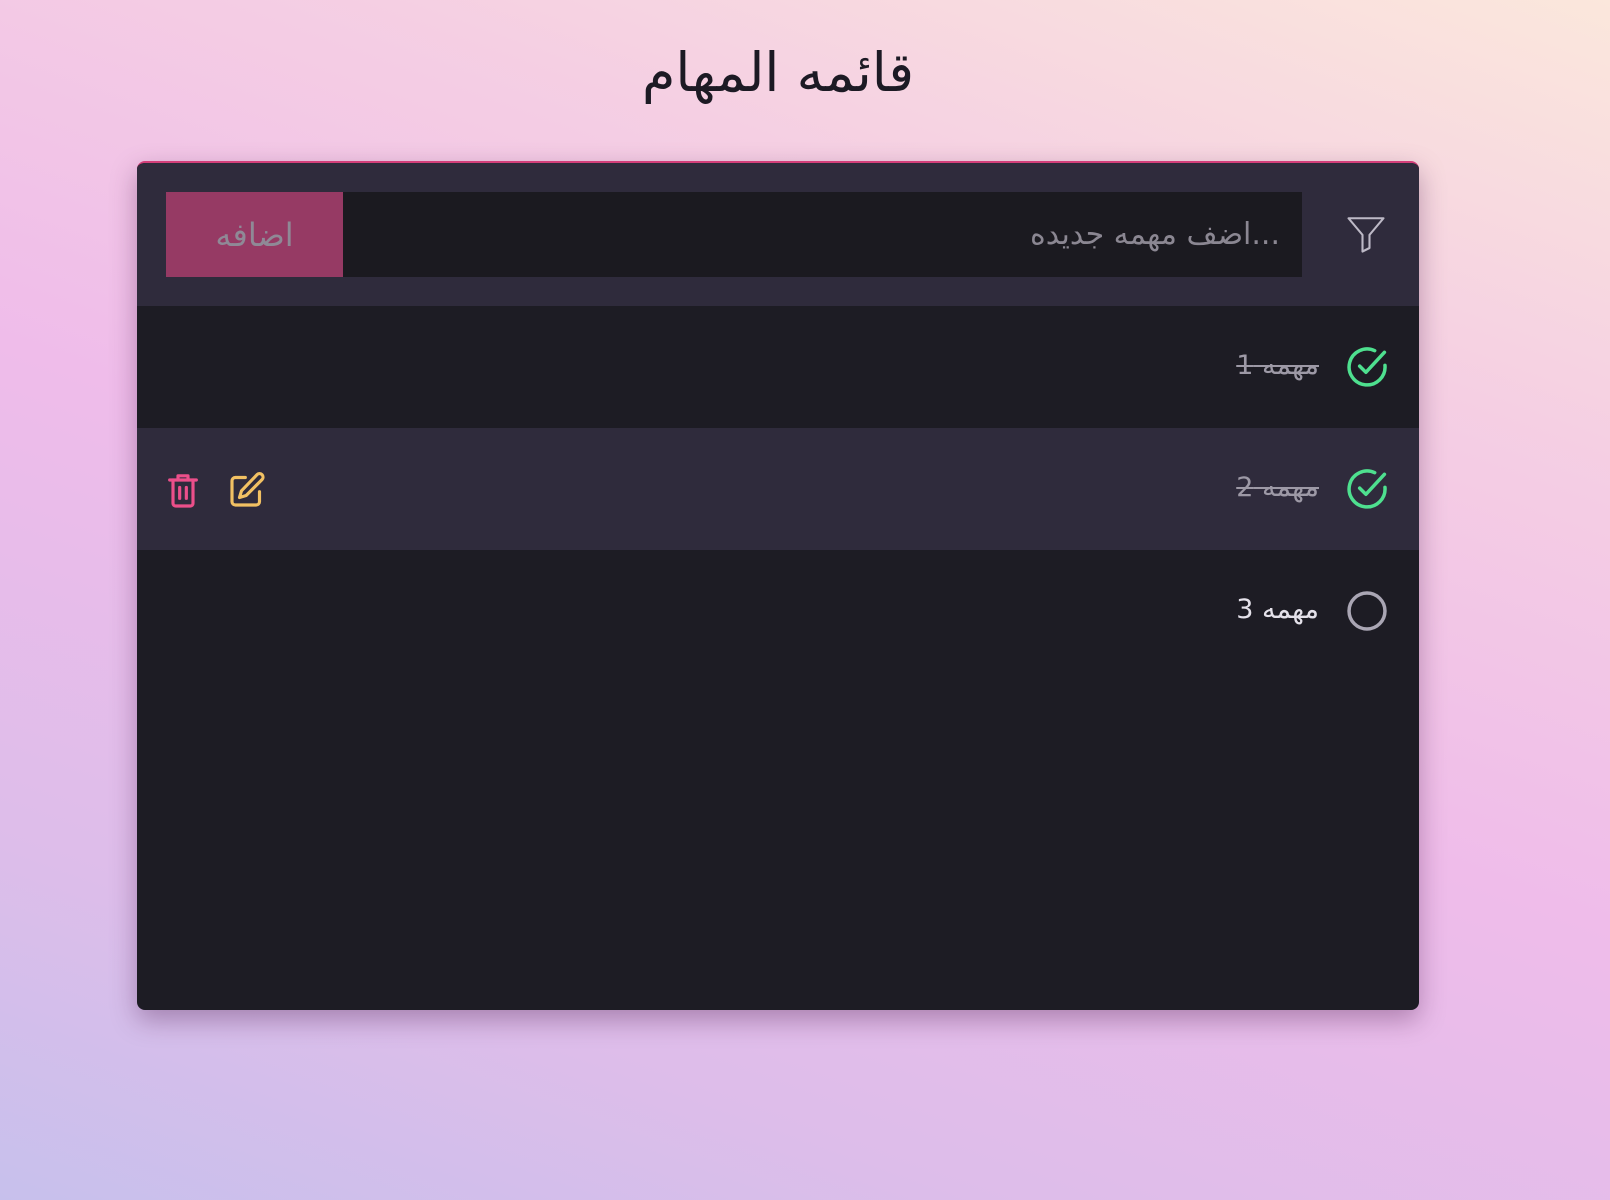 The image size is (1610, 1200). Describe the element at coordinates (1277, 609) in the screenshot. I see `task-label: مهمه 3` at that location.